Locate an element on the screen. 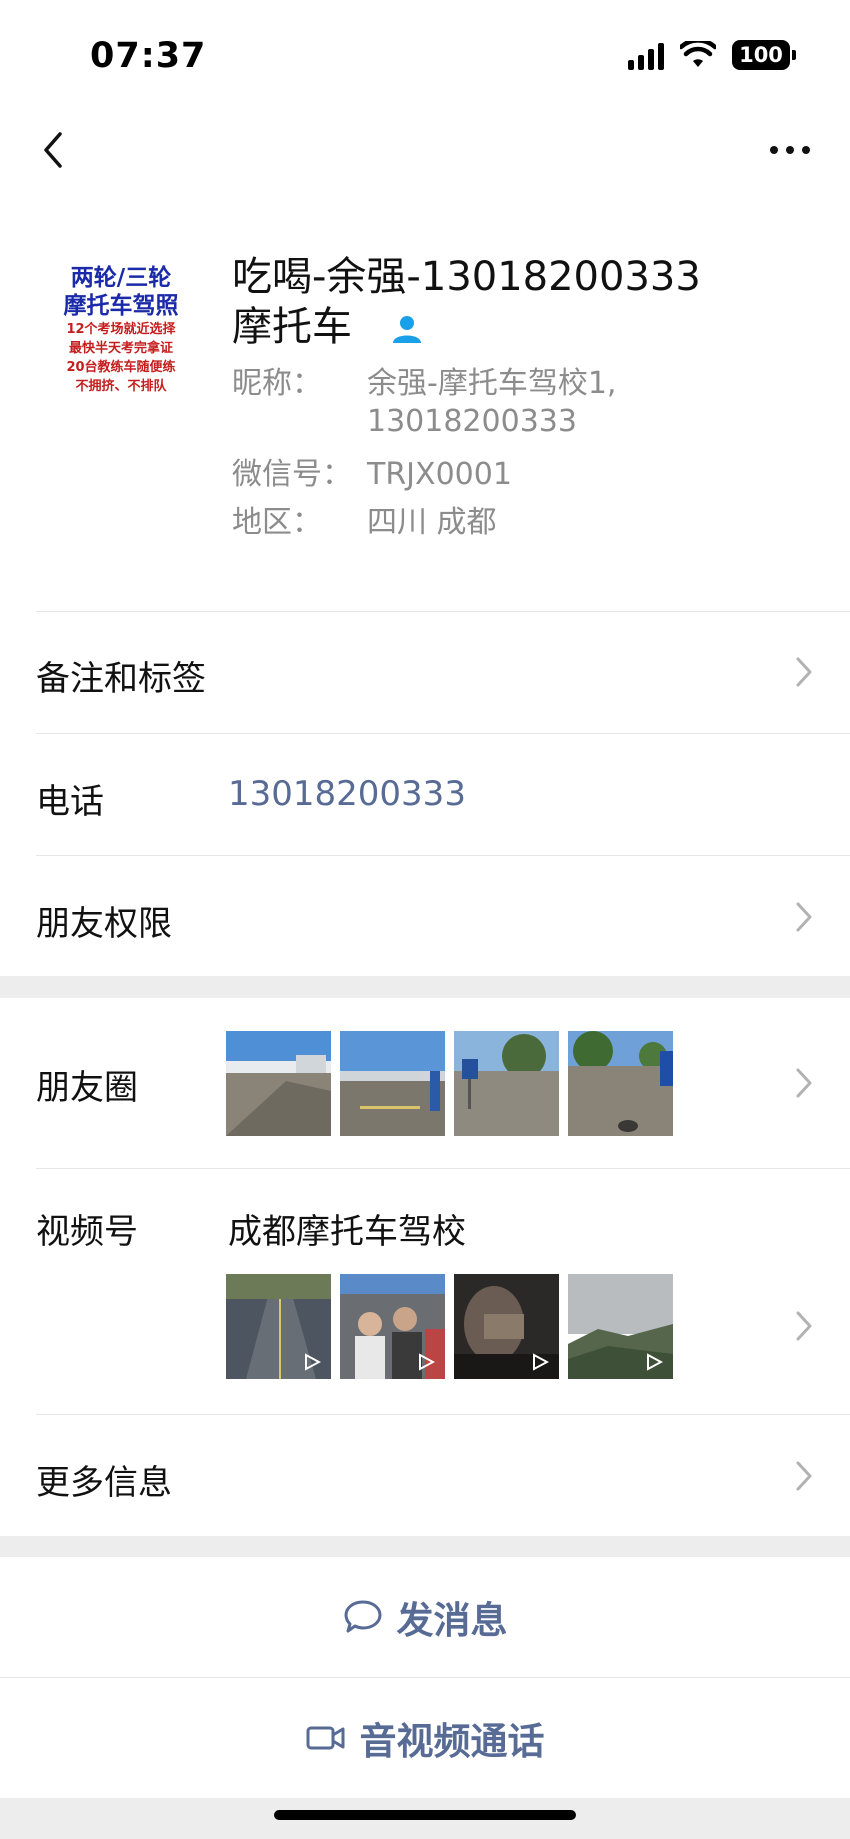 This screenshot has height=1839, width=850. status-bar: 07:37 100 is located at coordinates (425, 50).